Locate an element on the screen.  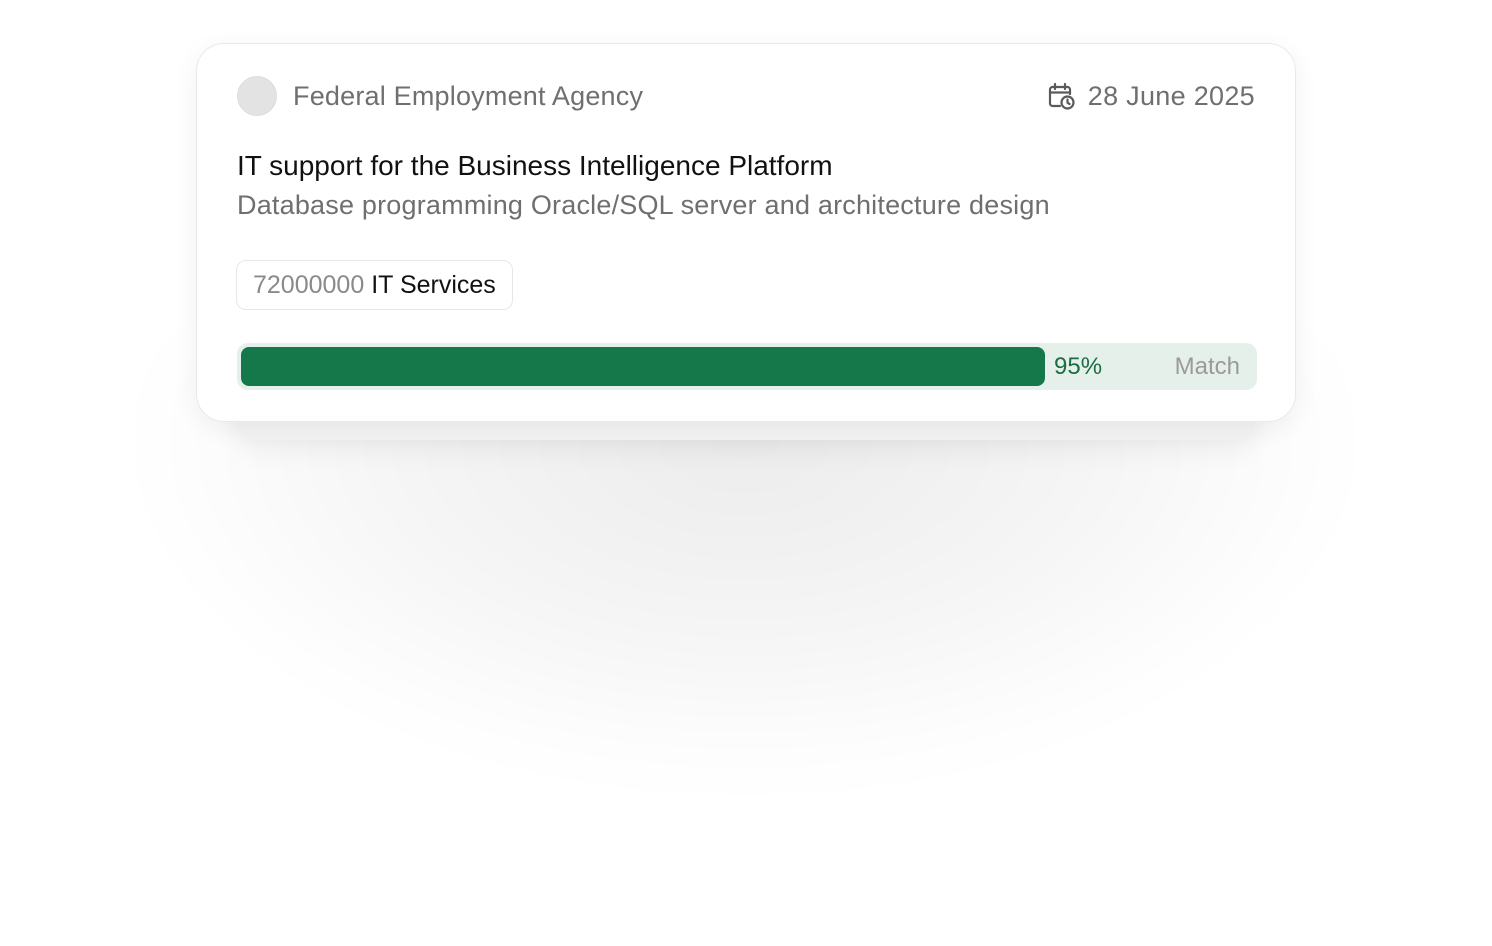
date: 28 June 2025 is located at coordinates (1150, 96).